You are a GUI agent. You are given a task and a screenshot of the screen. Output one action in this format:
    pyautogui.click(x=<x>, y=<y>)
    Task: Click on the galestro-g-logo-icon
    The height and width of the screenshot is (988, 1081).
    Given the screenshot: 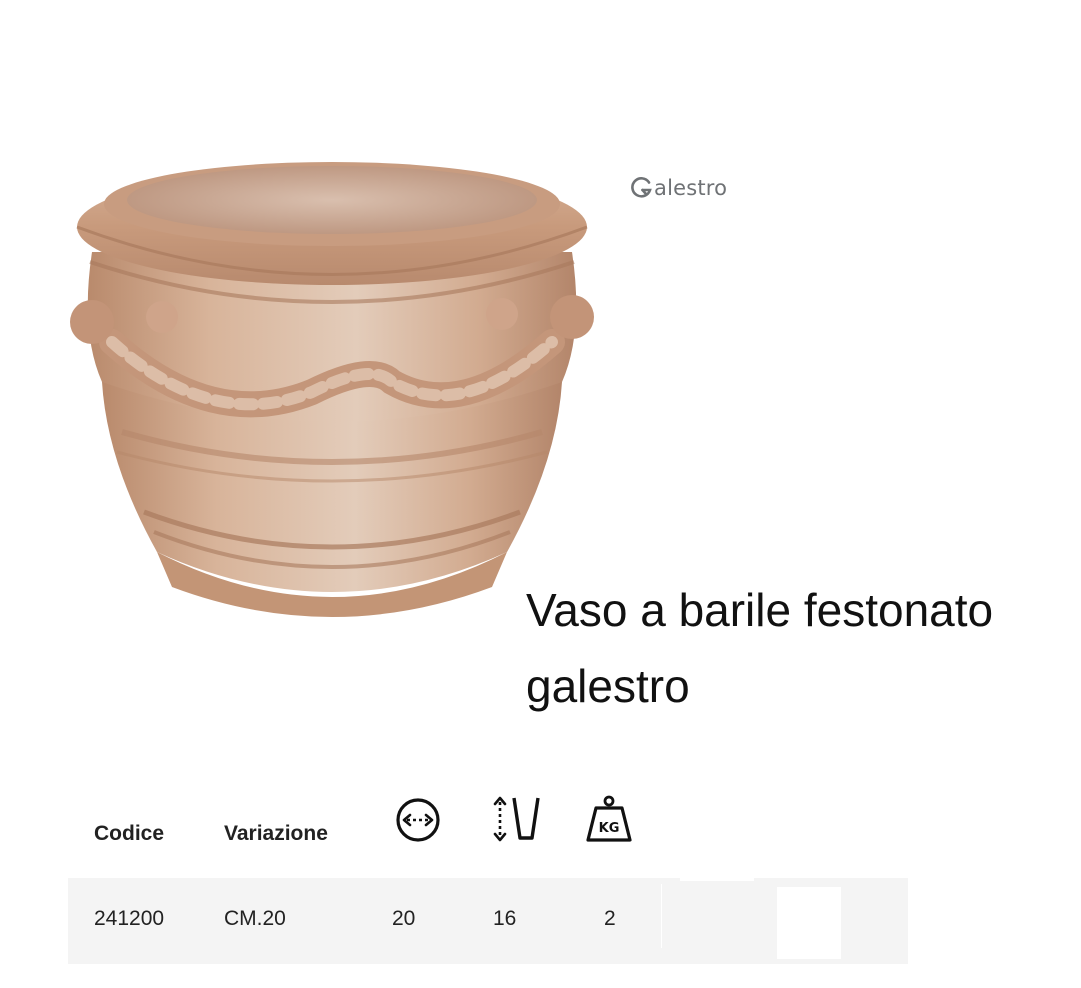 What is the action you would take?
    pyautogui.click(x=641, y=187)
    